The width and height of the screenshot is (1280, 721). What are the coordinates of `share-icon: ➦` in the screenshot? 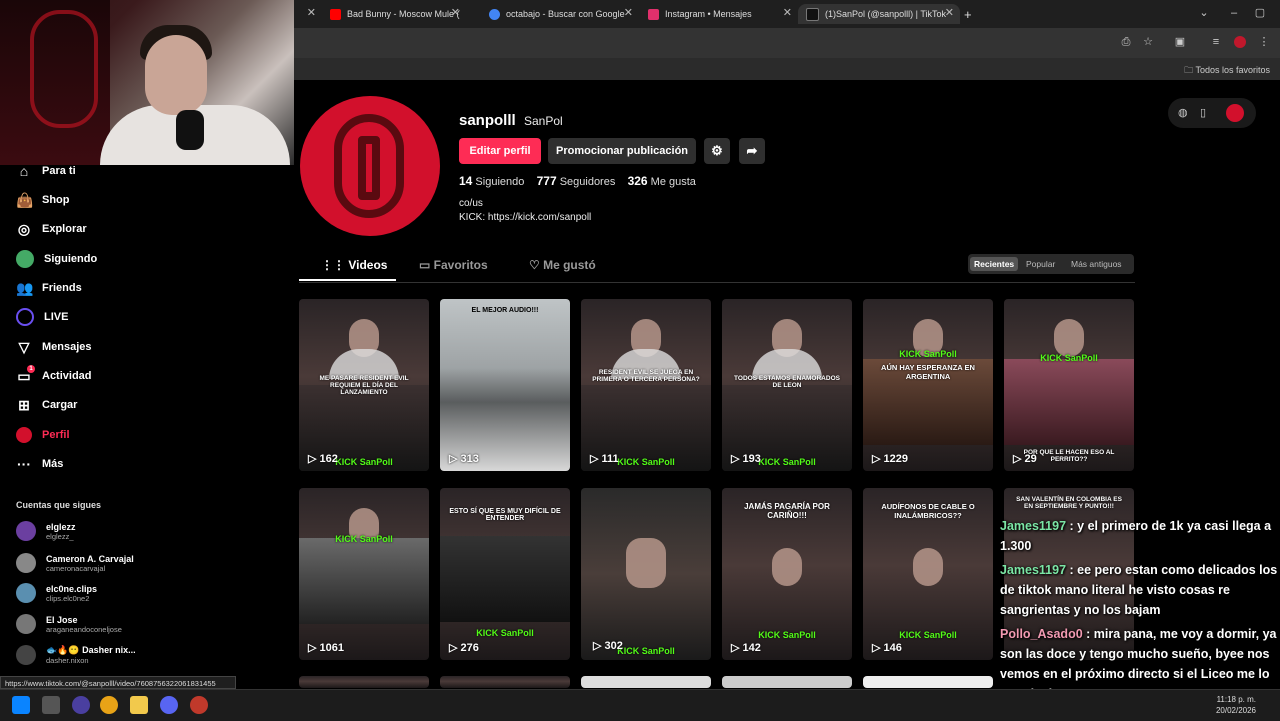 It's located at (752, 151).